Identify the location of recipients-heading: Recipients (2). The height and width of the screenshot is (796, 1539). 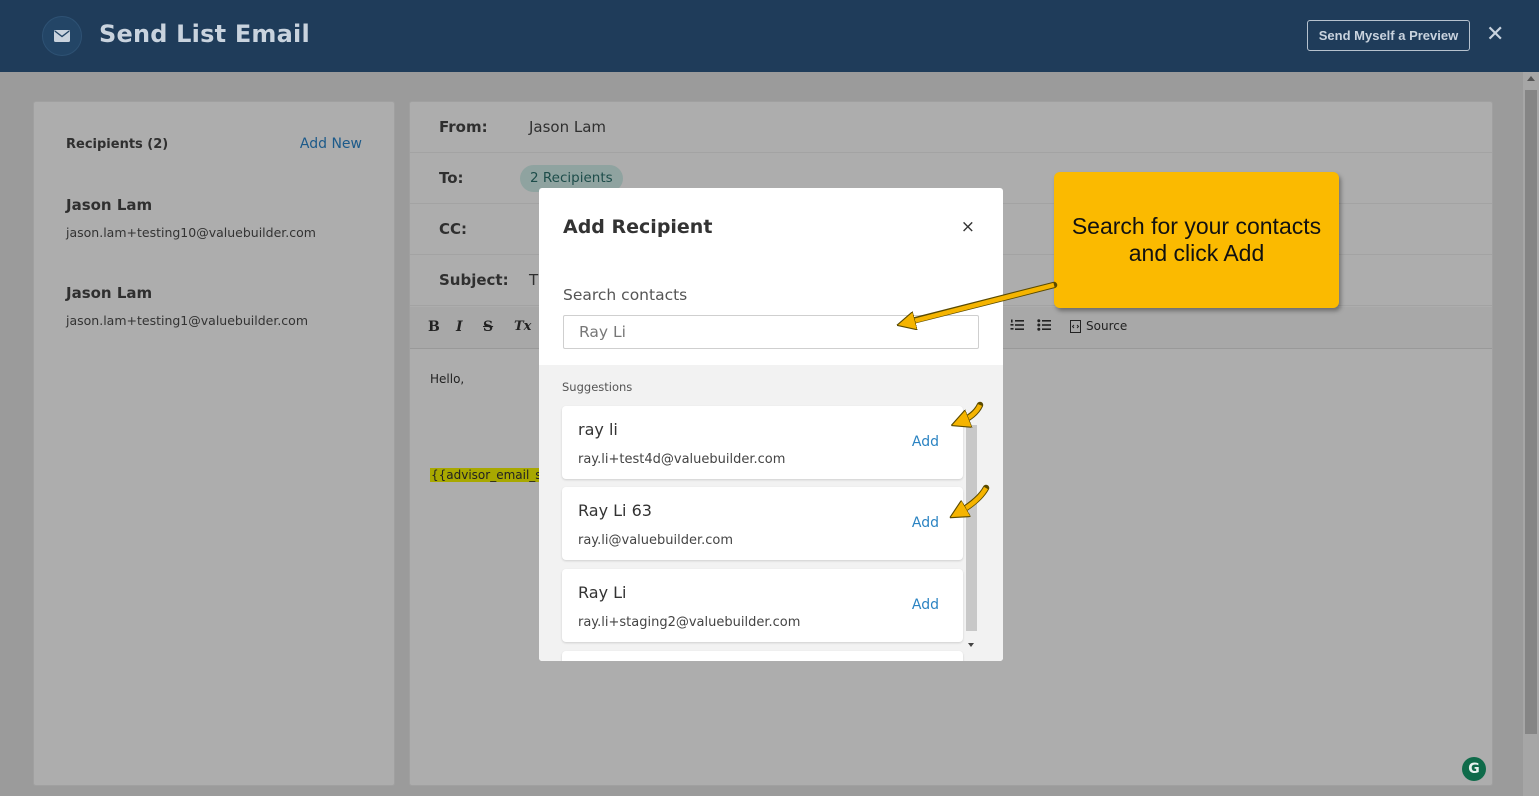
(117, 144).